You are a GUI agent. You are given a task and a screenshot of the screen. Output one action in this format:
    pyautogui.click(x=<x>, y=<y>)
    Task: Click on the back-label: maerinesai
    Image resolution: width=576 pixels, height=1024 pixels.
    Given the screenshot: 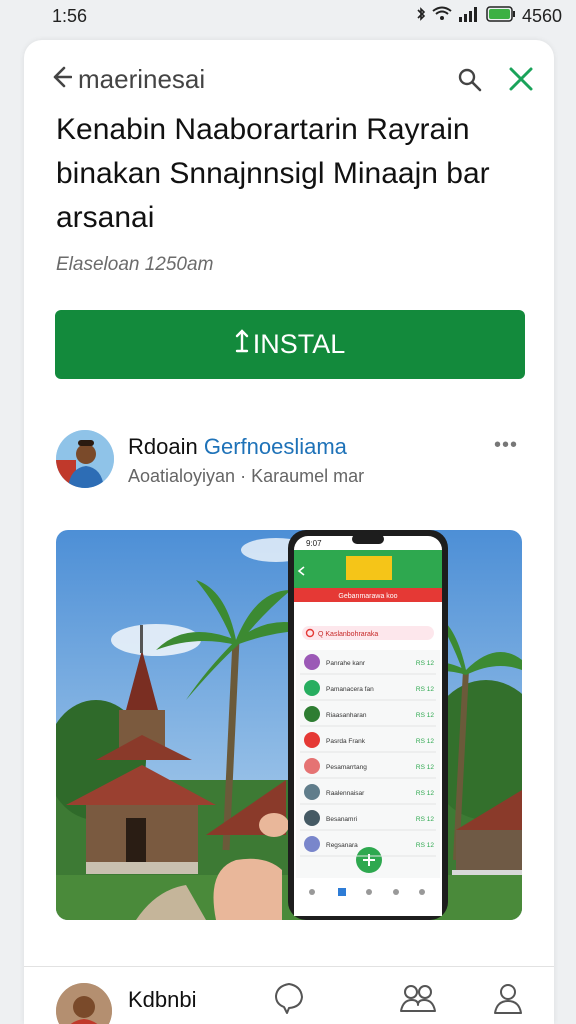 What is the action you would take?
    pyautogui.click(x=142, y=79)
    